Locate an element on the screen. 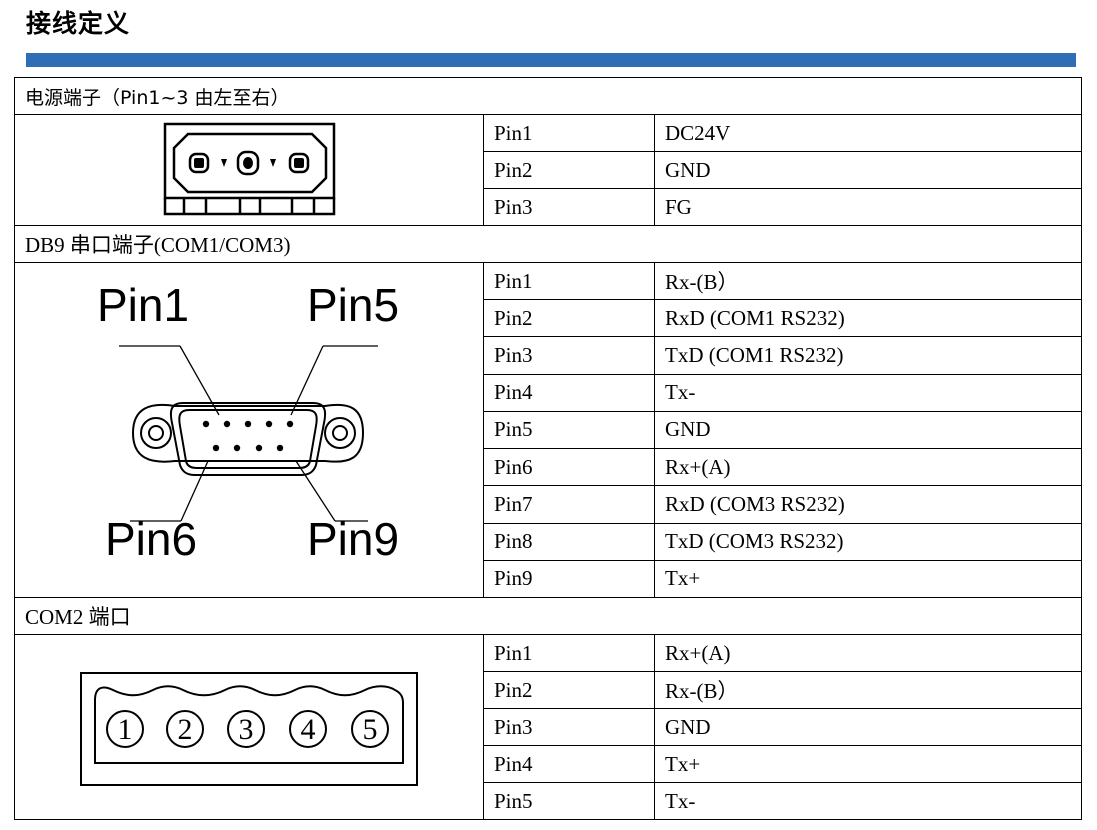 This screenshot has width=1097, height=830. com2-label-1: 1 is located at coordinates (125, 729).